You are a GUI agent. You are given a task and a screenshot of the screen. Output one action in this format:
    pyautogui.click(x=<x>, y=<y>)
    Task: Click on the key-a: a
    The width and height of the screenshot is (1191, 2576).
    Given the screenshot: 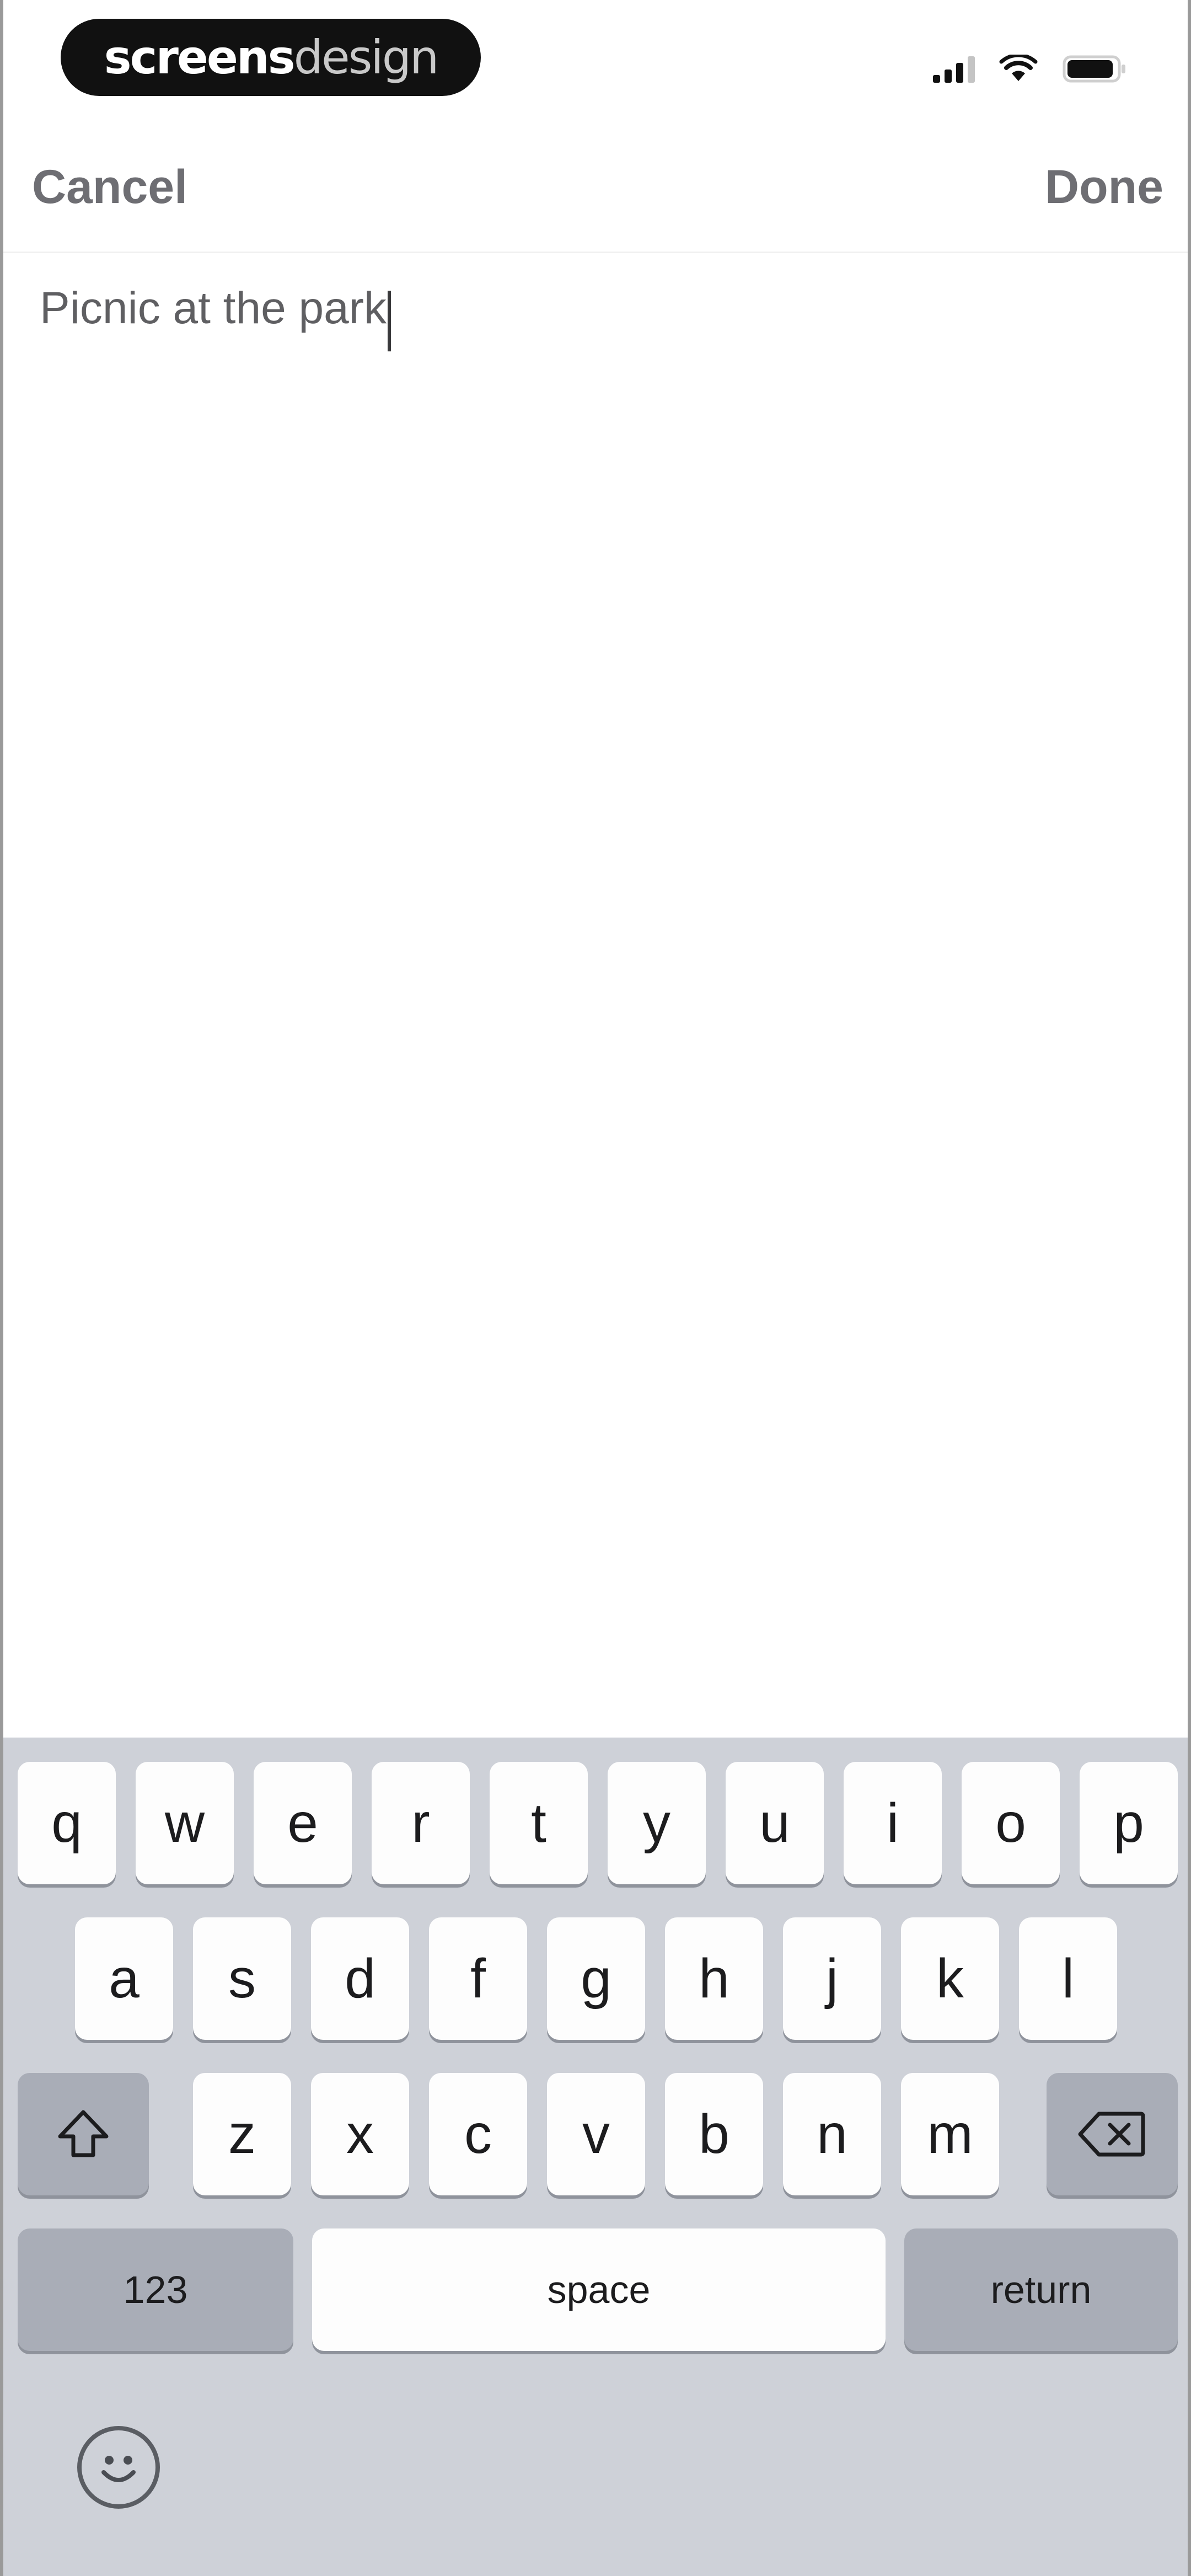 What is the action you would take?
    pyautogui.click(x=124, y=1978)
    